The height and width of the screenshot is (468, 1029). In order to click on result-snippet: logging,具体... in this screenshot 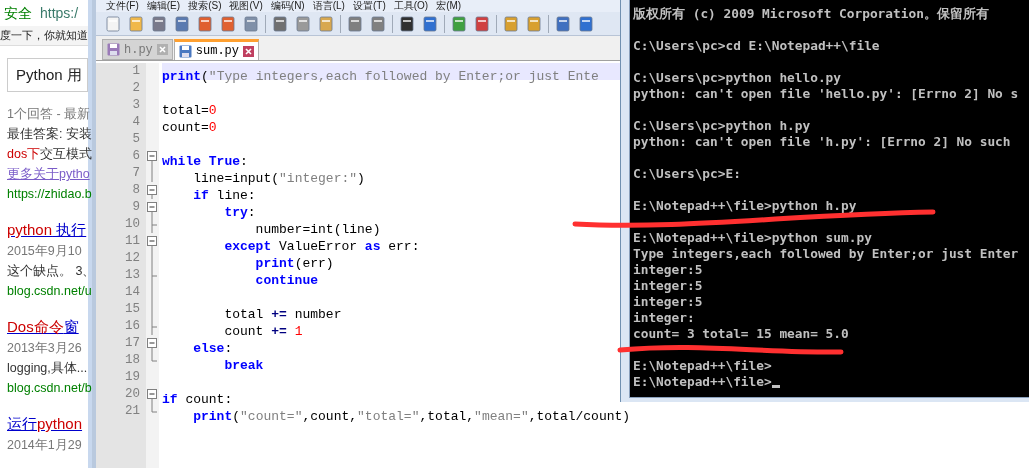, I will do `click(47, 368)`.